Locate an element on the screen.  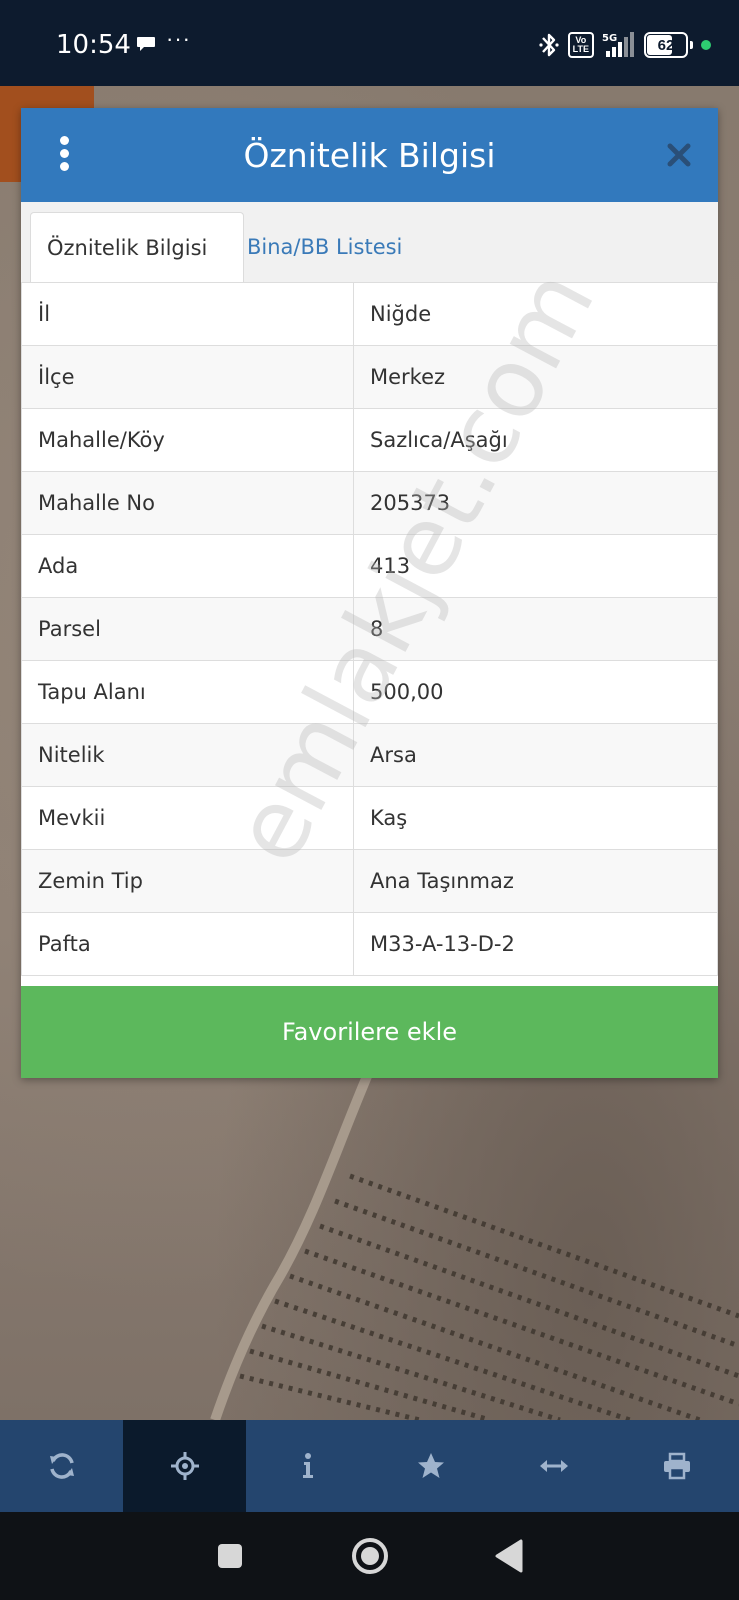
attribute-value: M33-A-13-D-2 is located at coordinates (535, 944).